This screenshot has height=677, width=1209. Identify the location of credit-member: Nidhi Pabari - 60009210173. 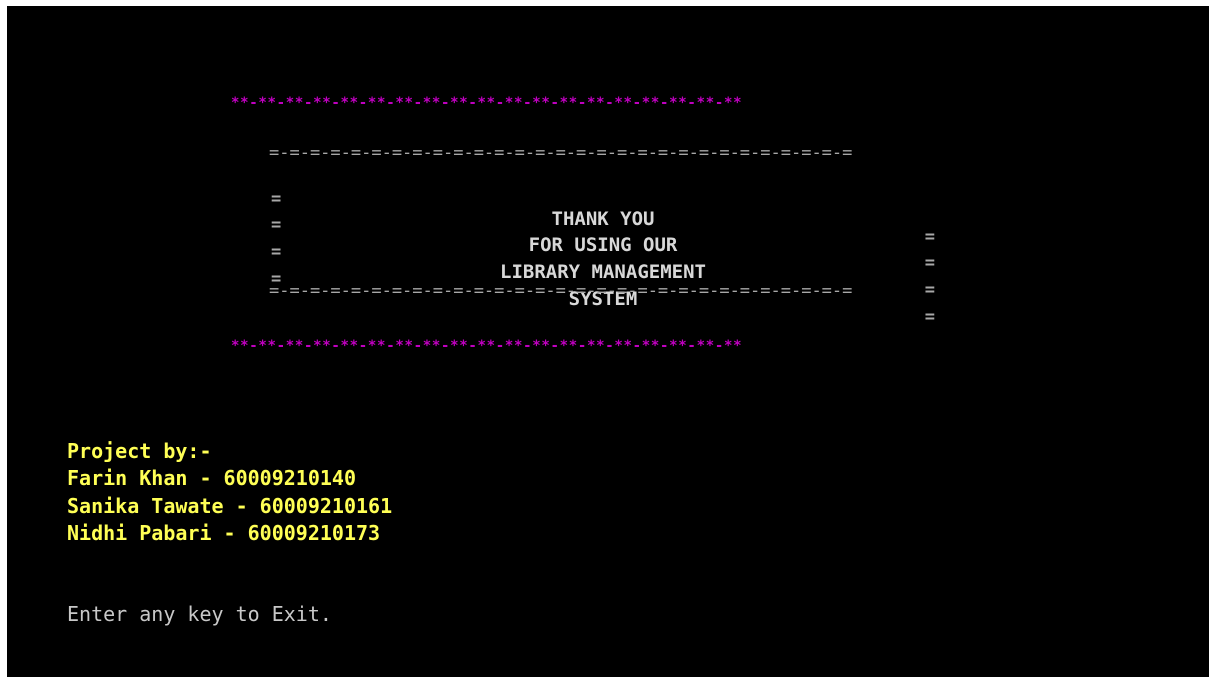
(224, 533).